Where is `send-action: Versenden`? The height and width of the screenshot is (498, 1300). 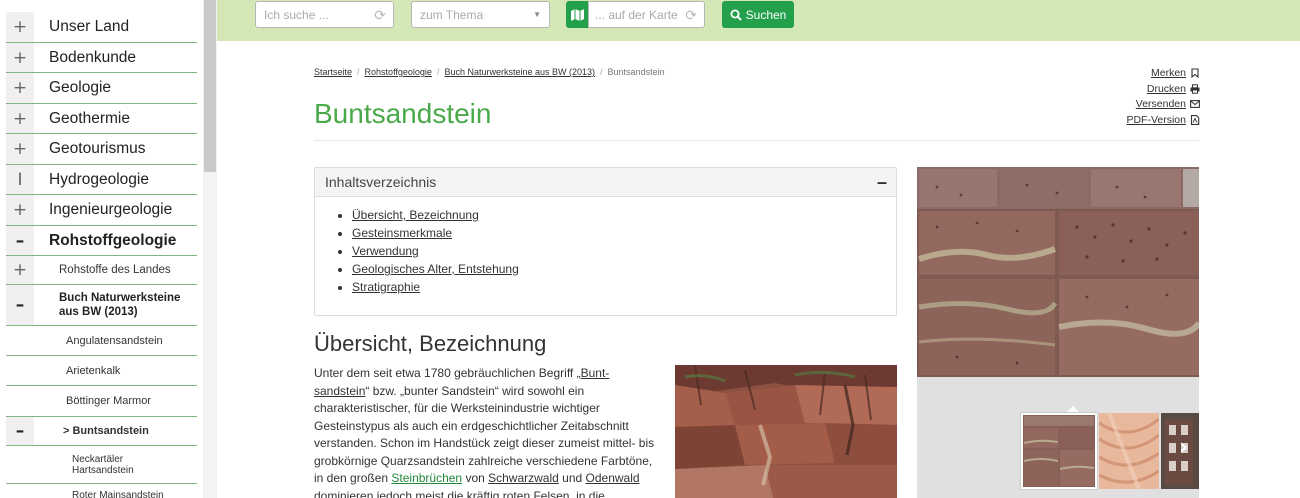 send-action: Versenden is located at coordinates (1163, 104).